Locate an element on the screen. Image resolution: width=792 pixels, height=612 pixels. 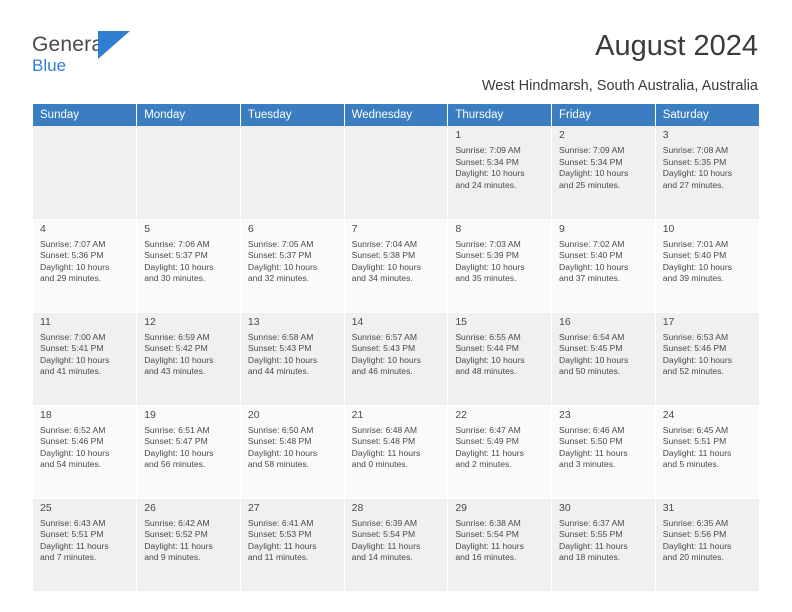
calendar-day-detail-line: Sunrise: 6:53 AM is located at coordinates (695, 336).